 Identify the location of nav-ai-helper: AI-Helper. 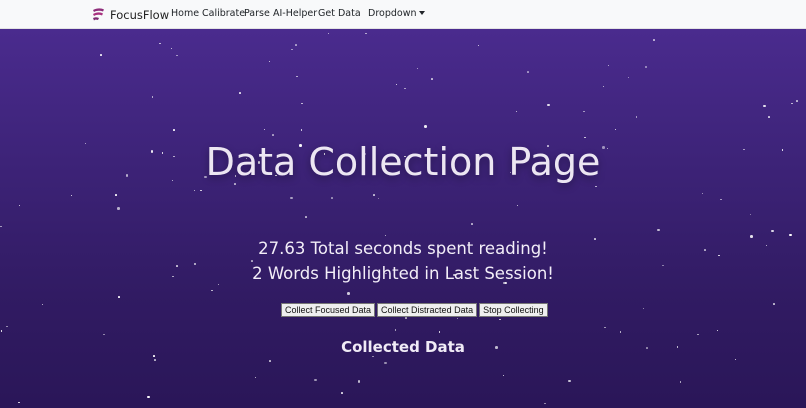
(295, 13).